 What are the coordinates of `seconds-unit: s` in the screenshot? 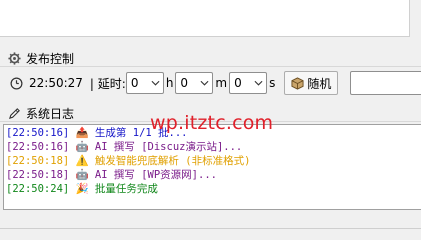 It's located at (272, 83).